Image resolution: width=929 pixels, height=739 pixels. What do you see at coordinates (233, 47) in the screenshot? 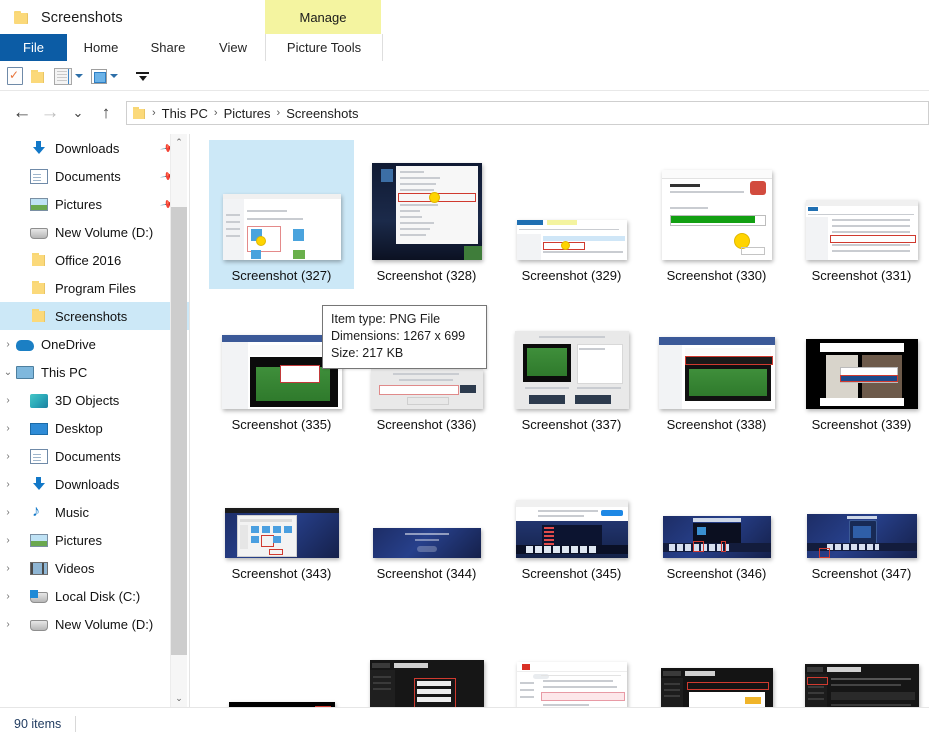
I see `tab-view: View` at bounding box center [233, 47].